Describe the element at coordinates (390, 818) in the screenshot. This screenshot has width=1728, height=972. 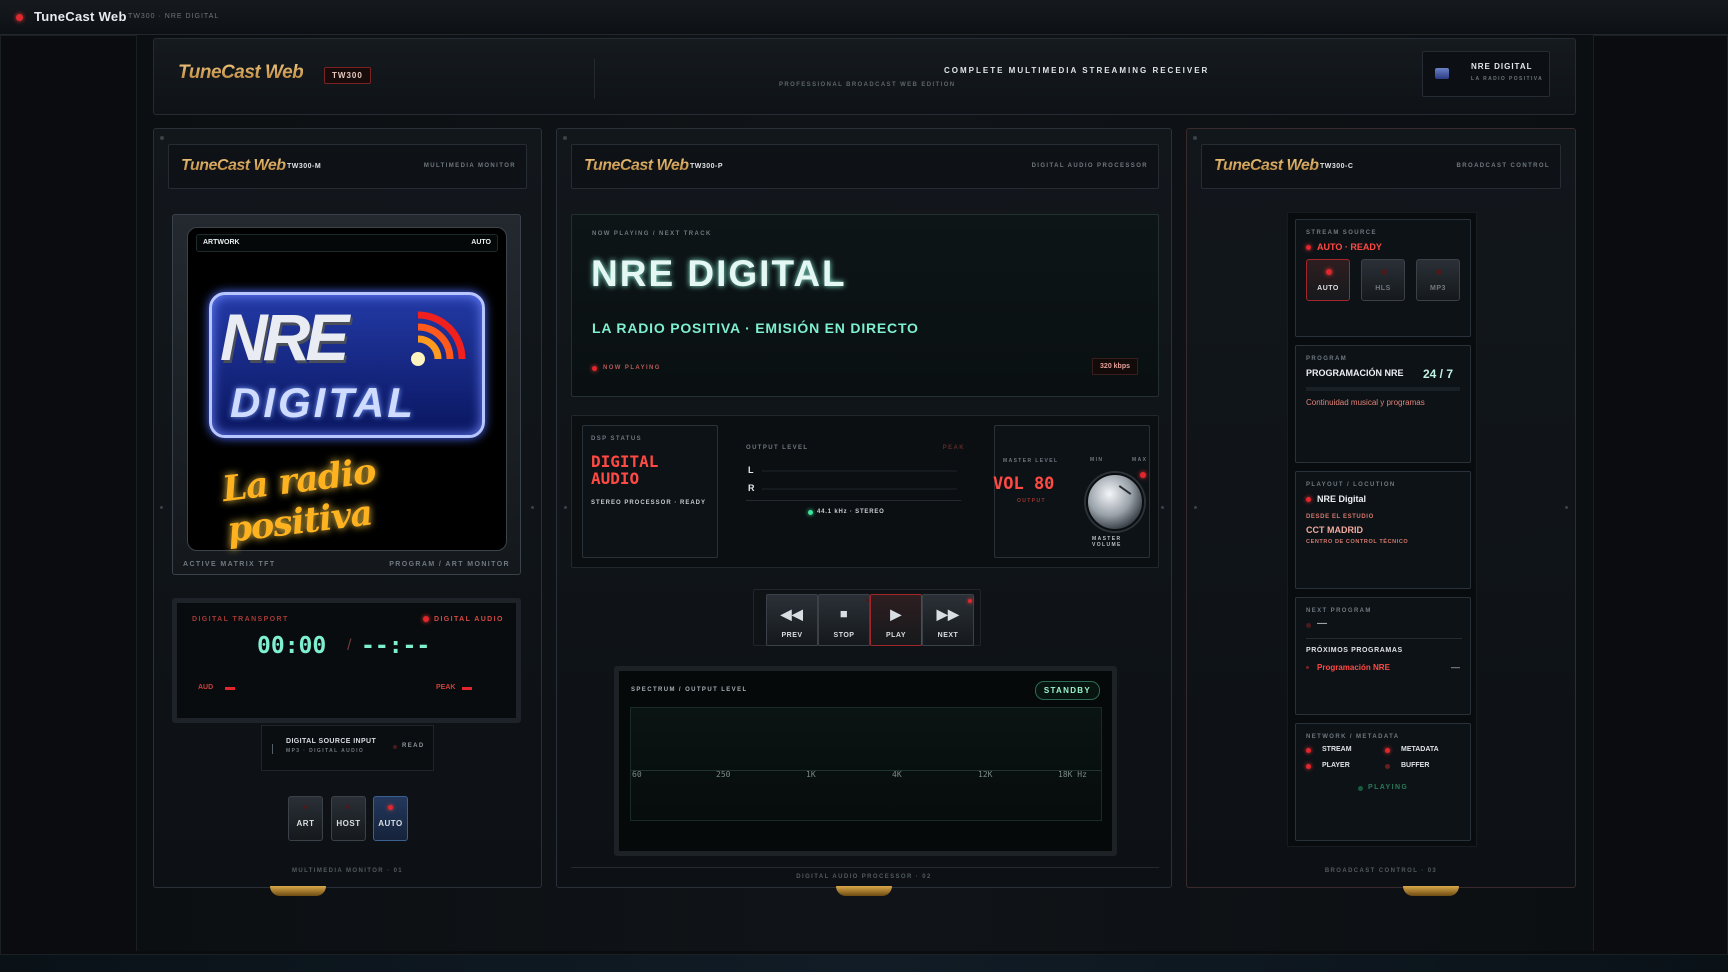
I see `auto-button: AUTO` at that location.